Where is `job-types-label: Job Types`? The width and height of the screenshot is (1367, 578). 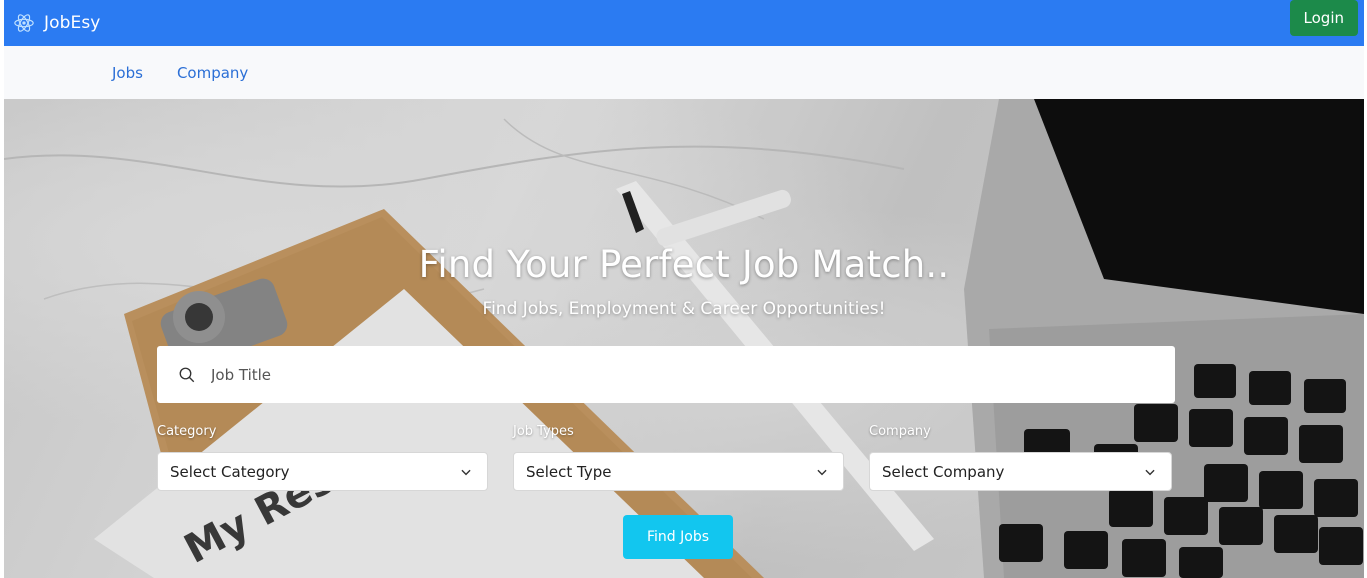 job-types-label: Job Types is located at coordinates (543, 431).